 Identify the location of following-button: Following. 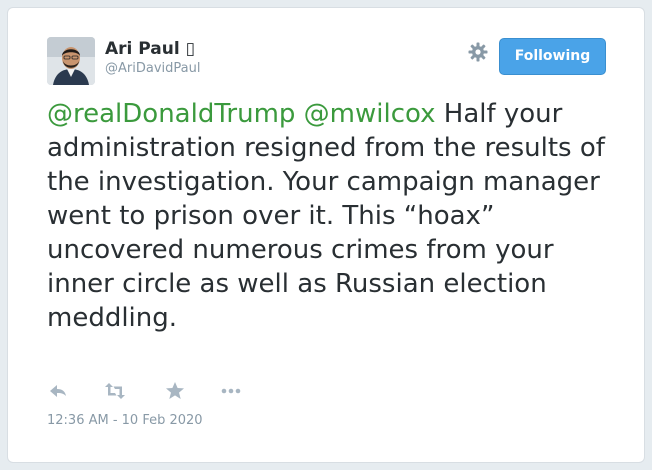
(552, 56).